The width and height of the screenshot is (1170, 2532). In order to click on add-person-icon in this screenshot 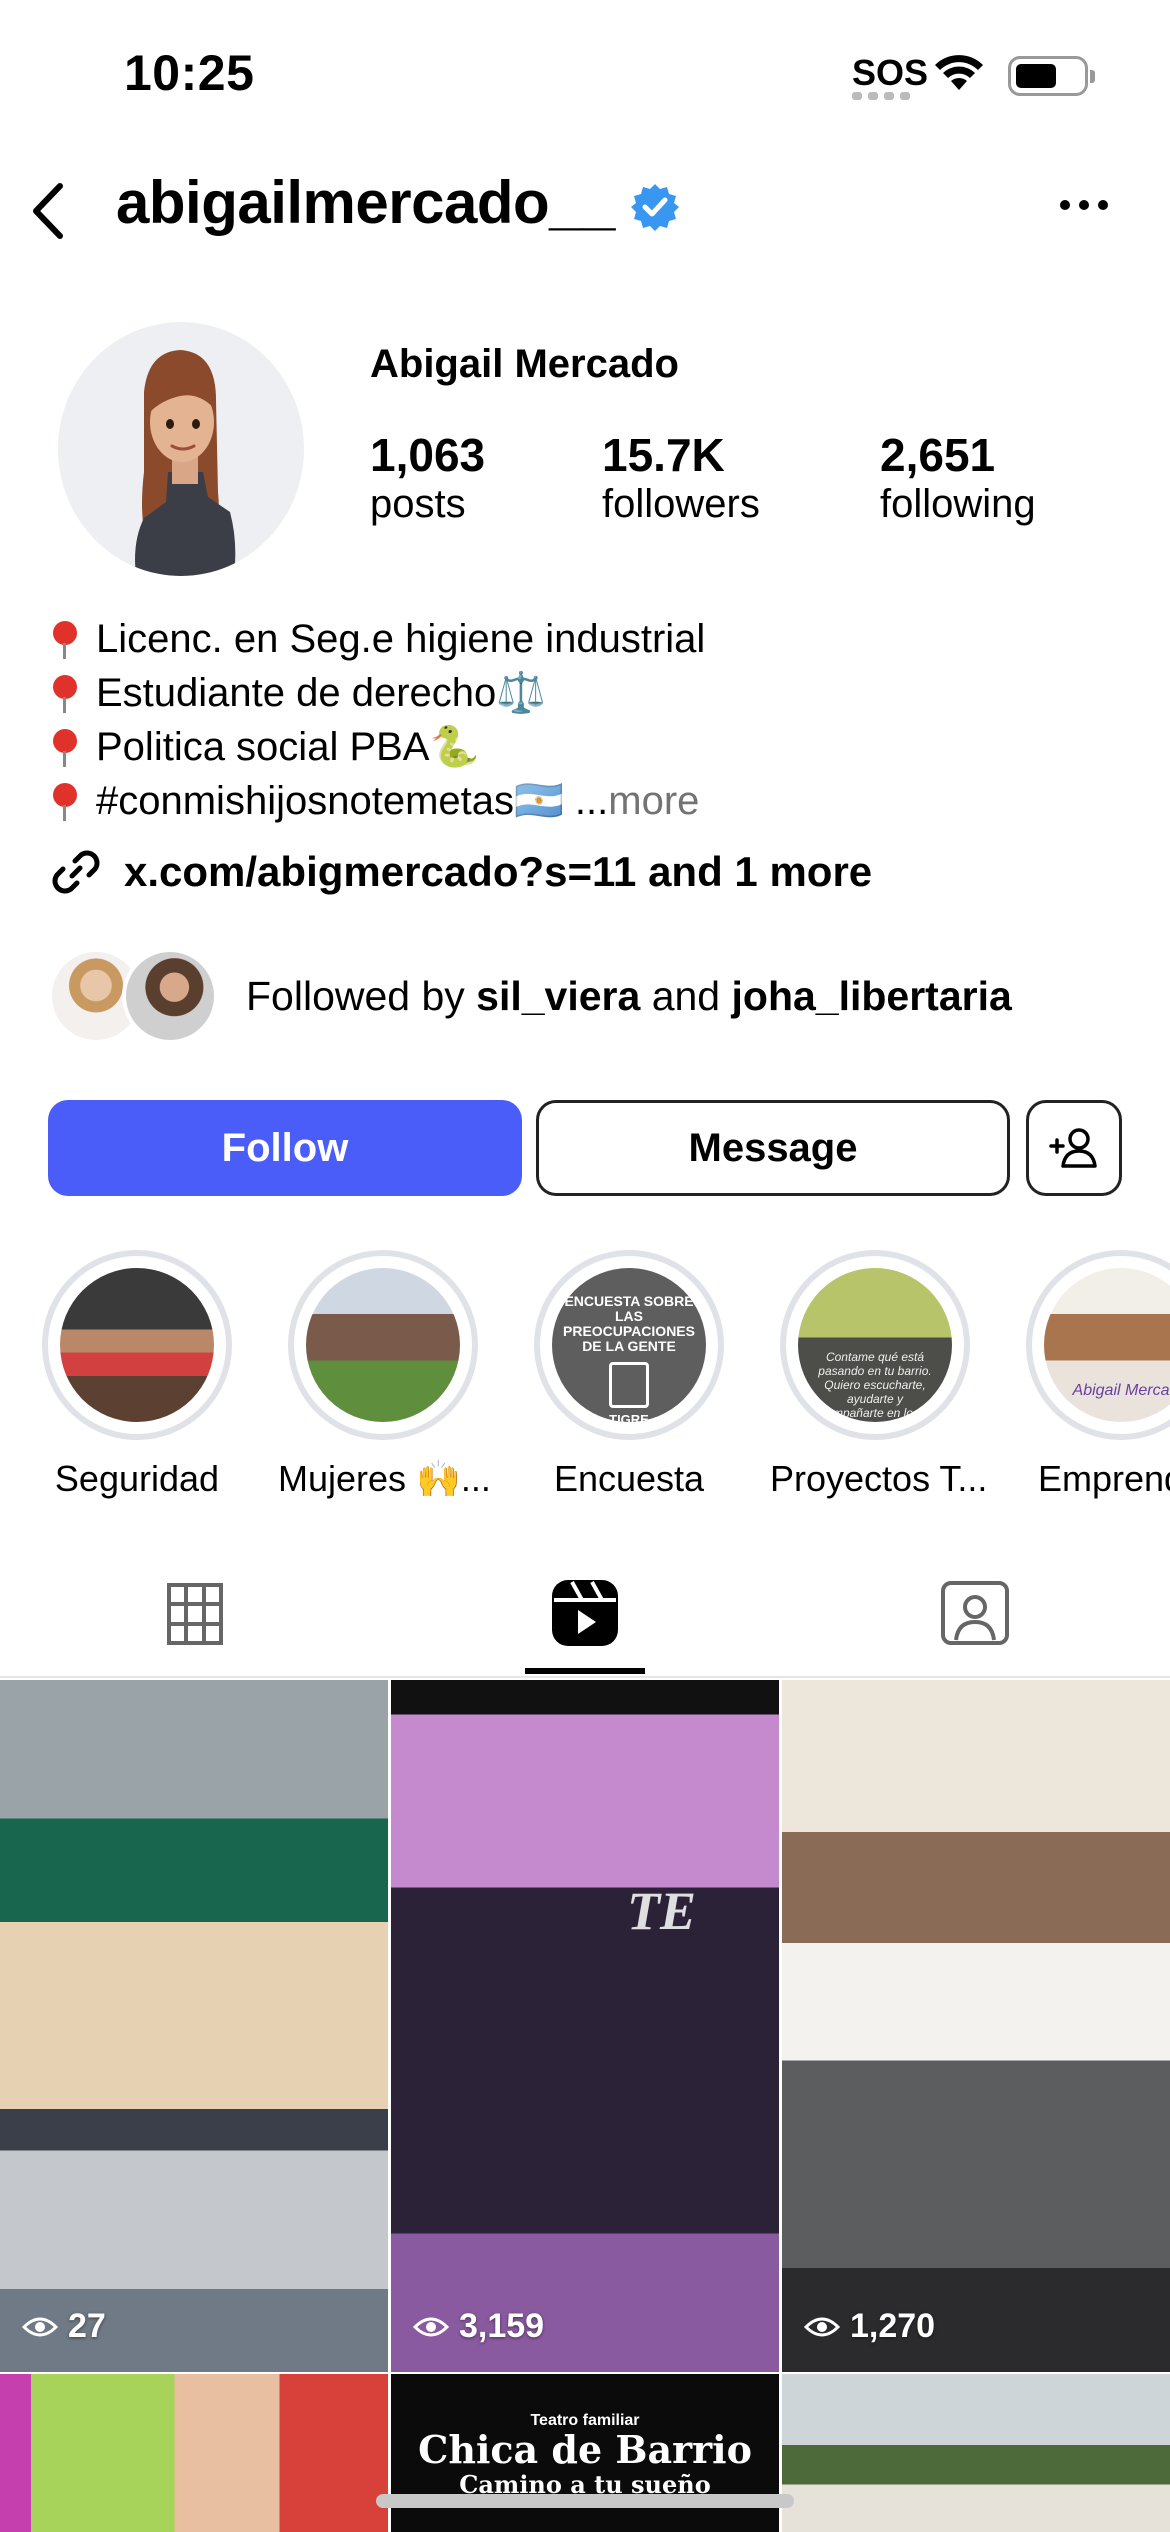, I will do `click(1073, 1148)`.